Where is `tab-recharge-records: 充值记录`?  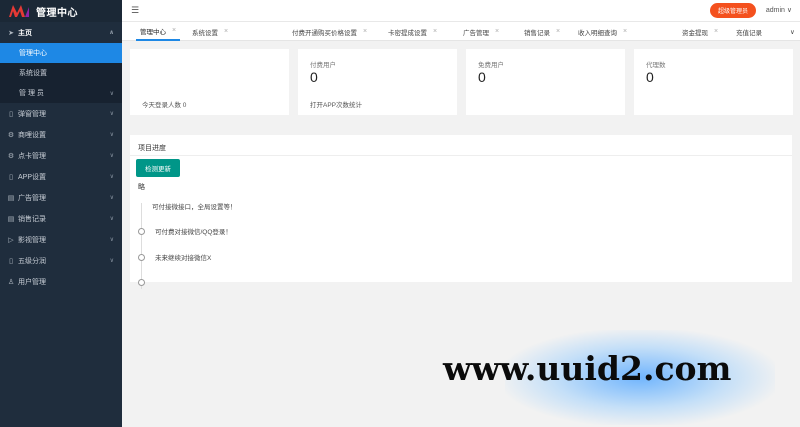 tab-recharge-records: 充值记录 is located at coordinates (749, 31).